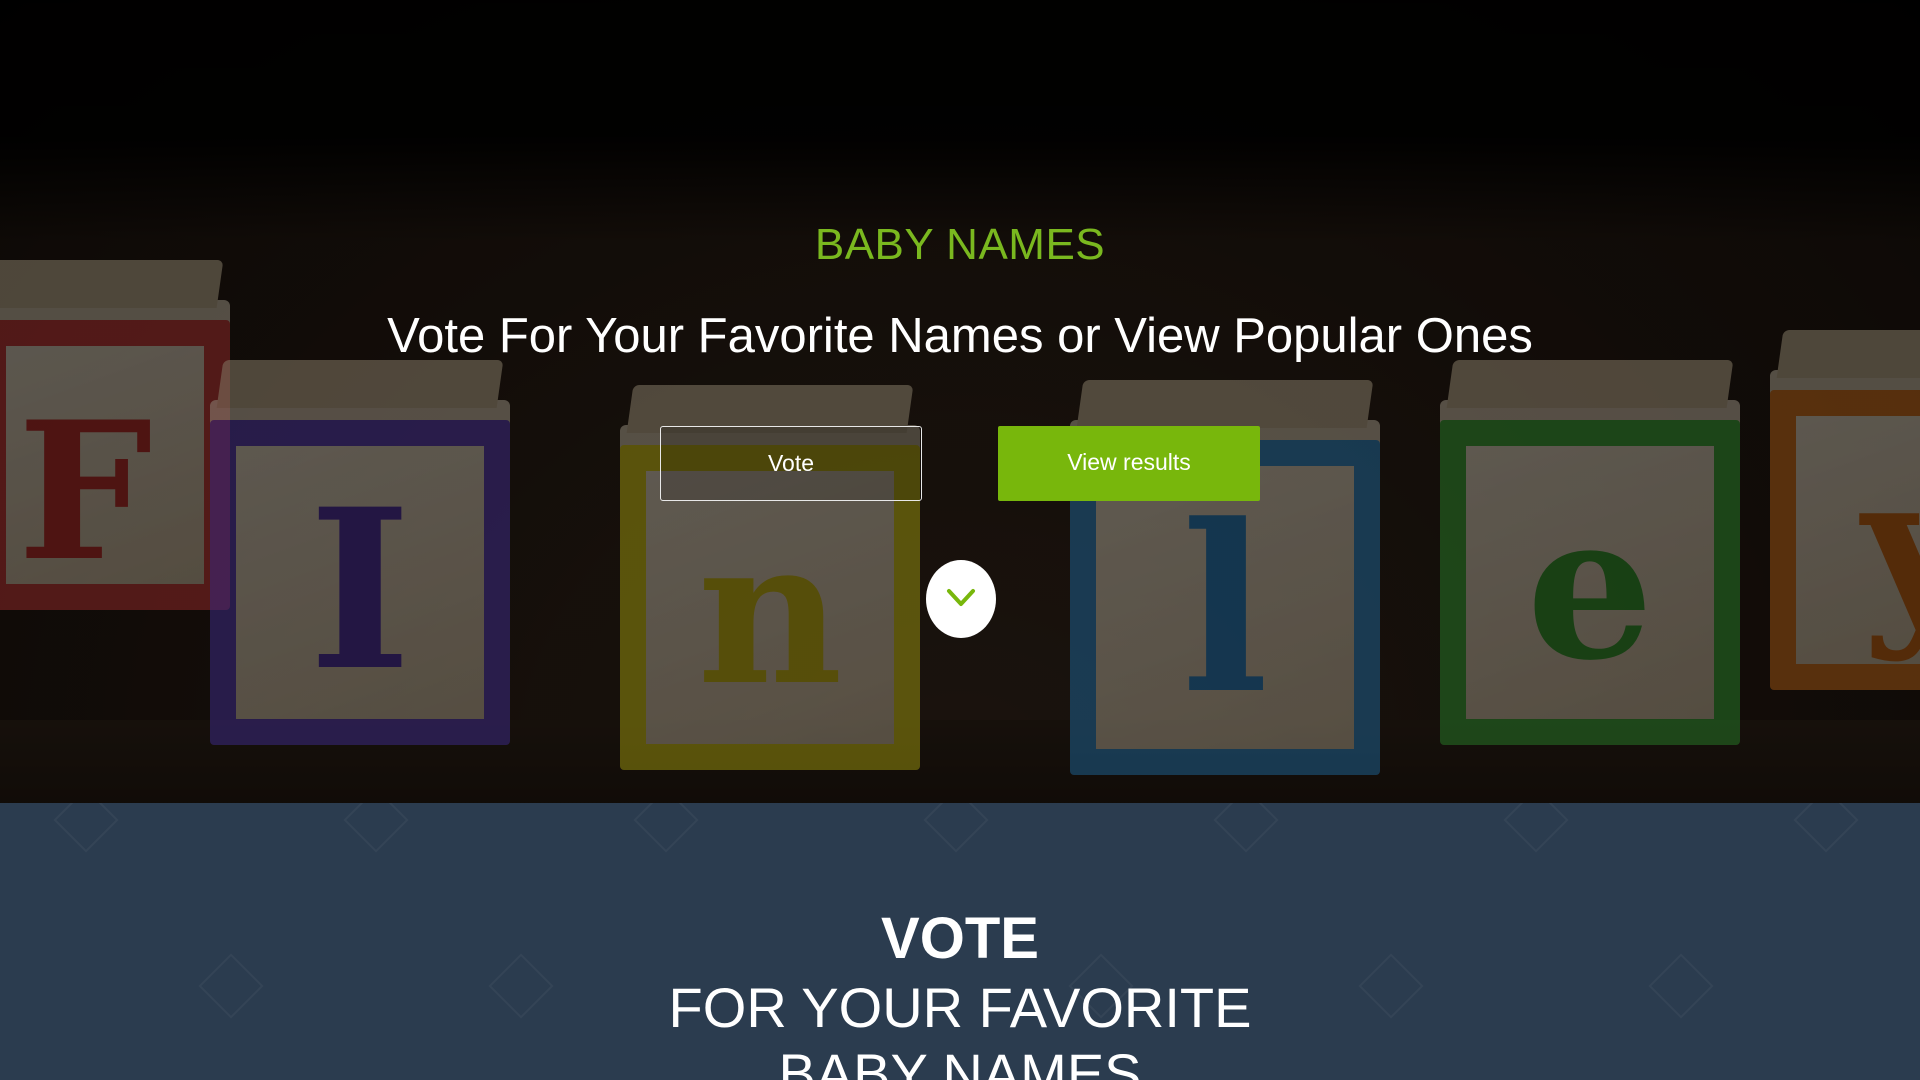 The image size is (1920, 1080). Describe the element at coordinates (960, 244) in the screenshot. I see `site-brand: BABY NAMES` at that location.